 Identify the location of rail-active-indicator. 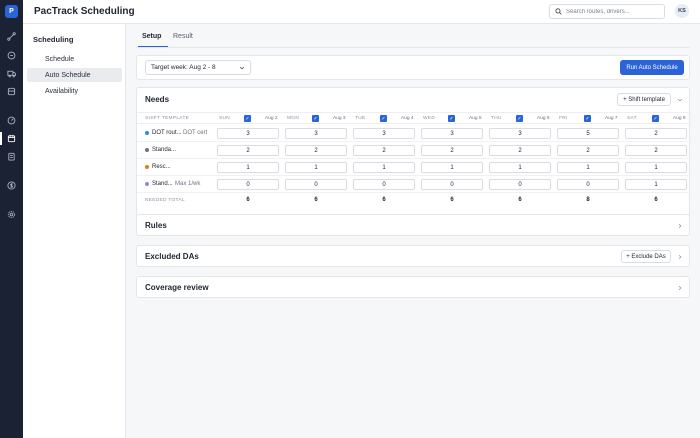
(1, 138).